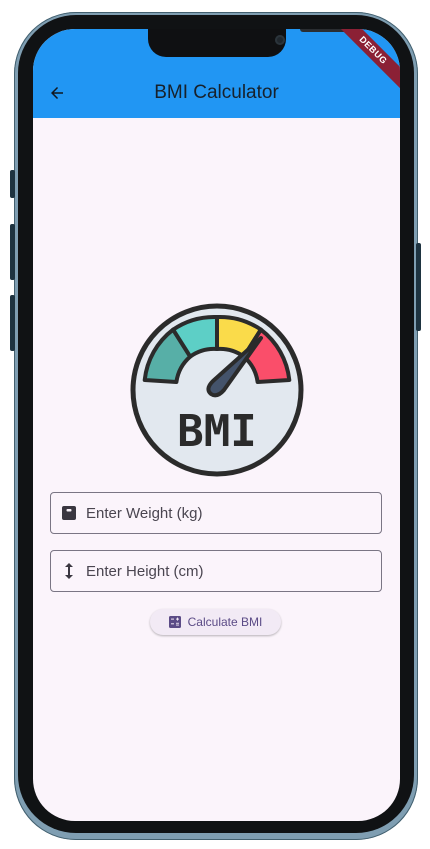 The width and height of the screenshot is (430, 849). Describe the element at coordinates (69, 571) in the screenshot. I see `height-arrows-icon` at that location.